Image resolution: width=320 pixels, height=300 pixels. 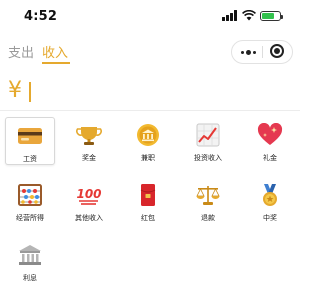 What do you see at coordinates (30, 136) in the screenshot?
I see `credit-card-icon` at bounding box center [30, 136].